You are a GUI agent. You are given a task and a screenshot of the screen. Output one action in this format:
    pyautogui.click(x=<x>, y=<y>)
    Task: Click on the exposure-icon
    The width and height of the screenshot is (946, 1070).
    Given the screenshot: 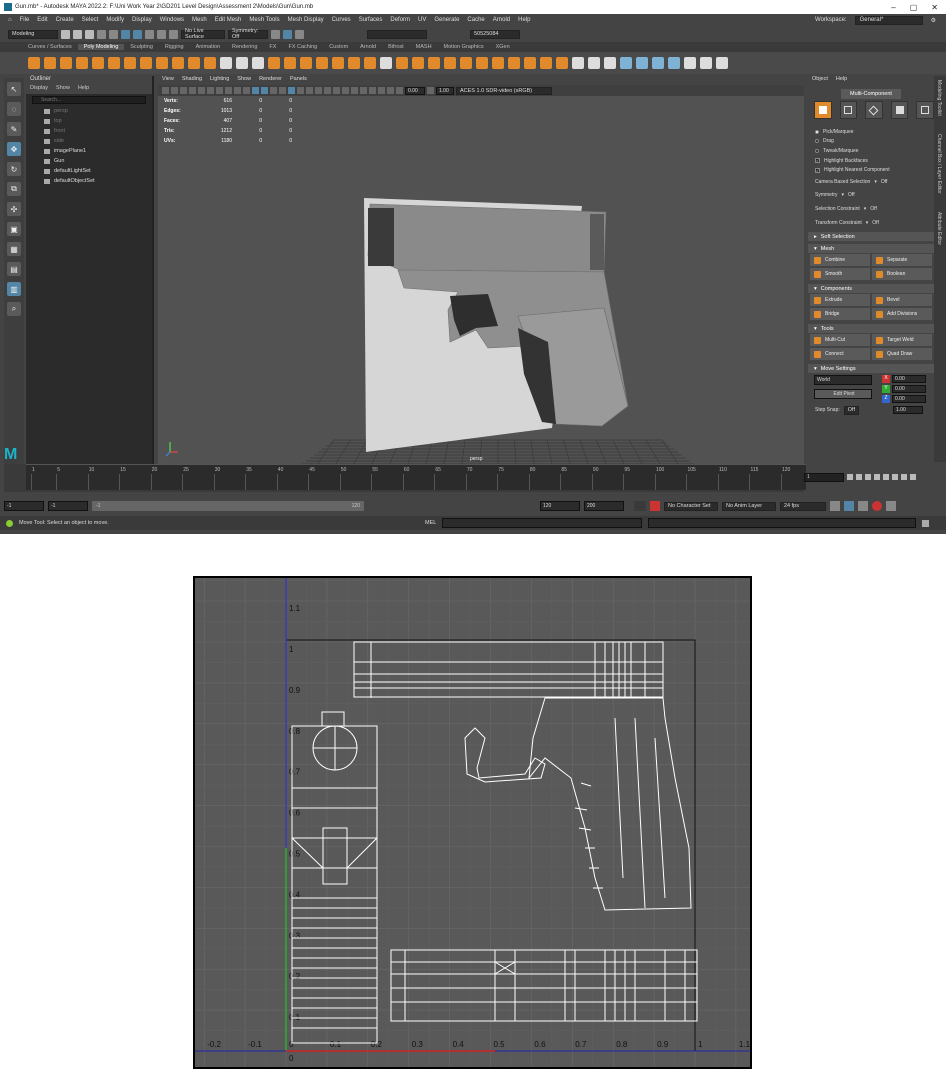 What is the action you would take?
    pyautogui.click(x=399, y=90)
    